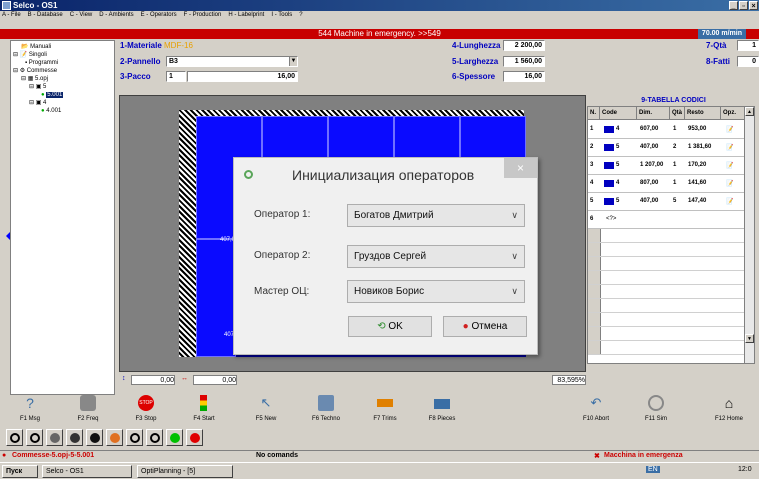 The width and height of the screenshot is (759, 479). I want to click on taskbar-app-selco: Selco - OS1, so click(87, 471).